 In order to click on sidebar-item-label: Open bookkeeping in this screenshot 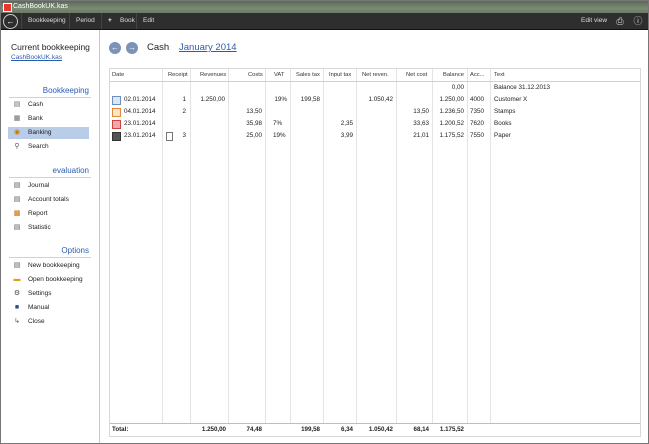, I will do `click(55, 279)`.